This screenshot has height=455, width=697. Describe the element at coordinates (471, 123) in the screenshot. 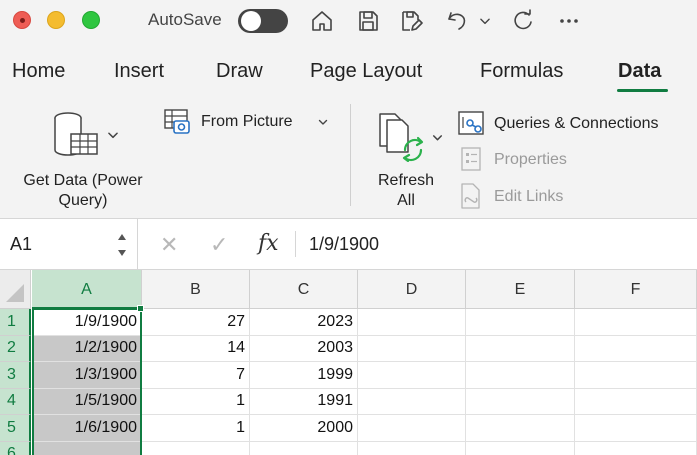

I see `queries-connections-icon` at that location.